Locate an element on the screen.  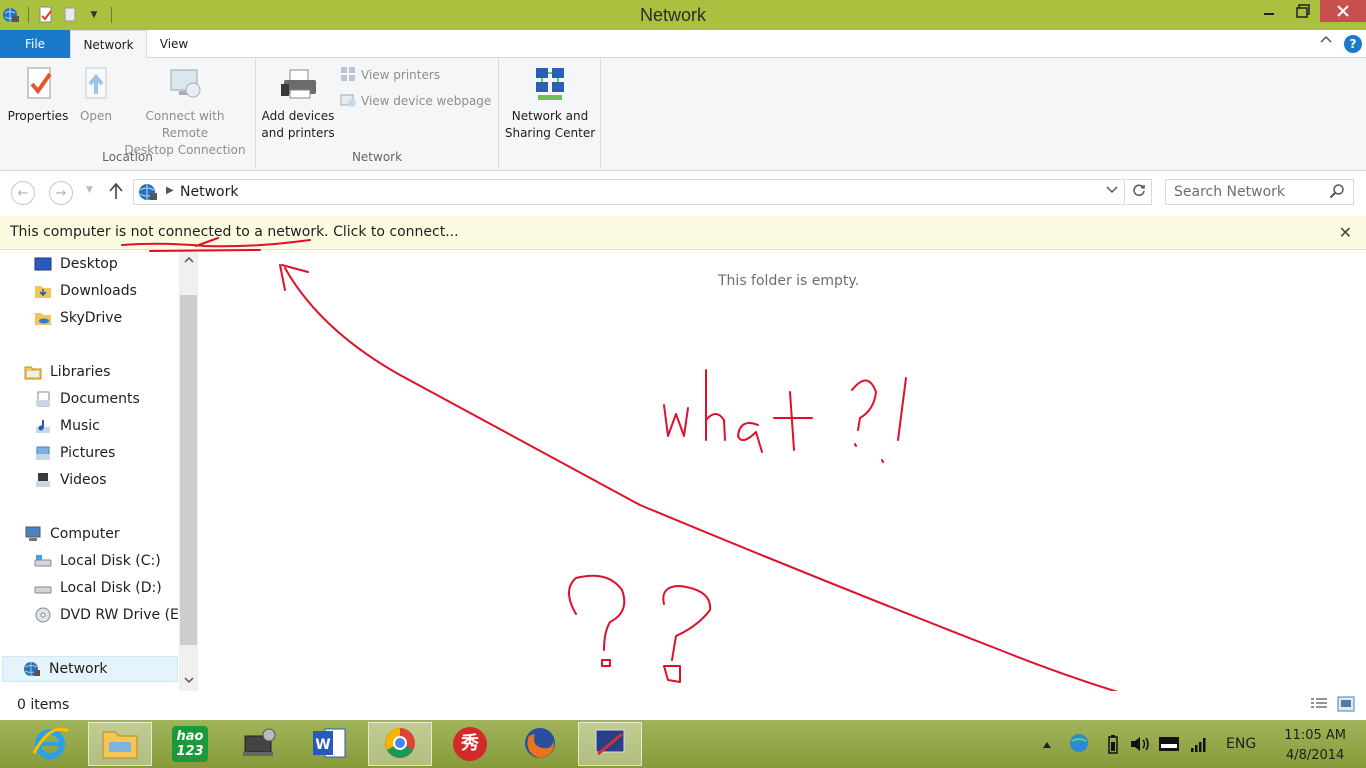
nav-label: Network is located at coordinates (78, 669).